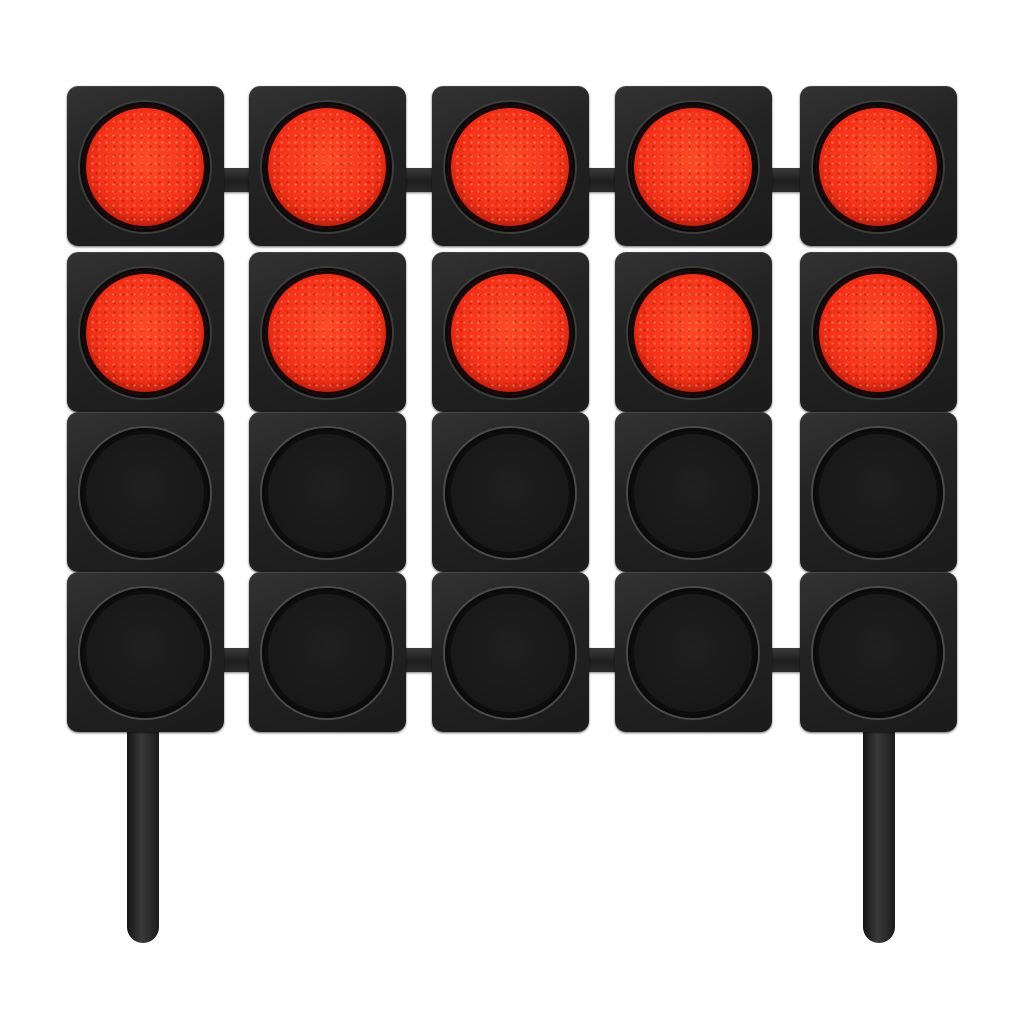 Image resolution: width=1024 pixels, height=1024 pixels. What do you see at coordinates (143, 834) in the screenshot?
I see `left-support-pole` at bounding box center [143, 834].